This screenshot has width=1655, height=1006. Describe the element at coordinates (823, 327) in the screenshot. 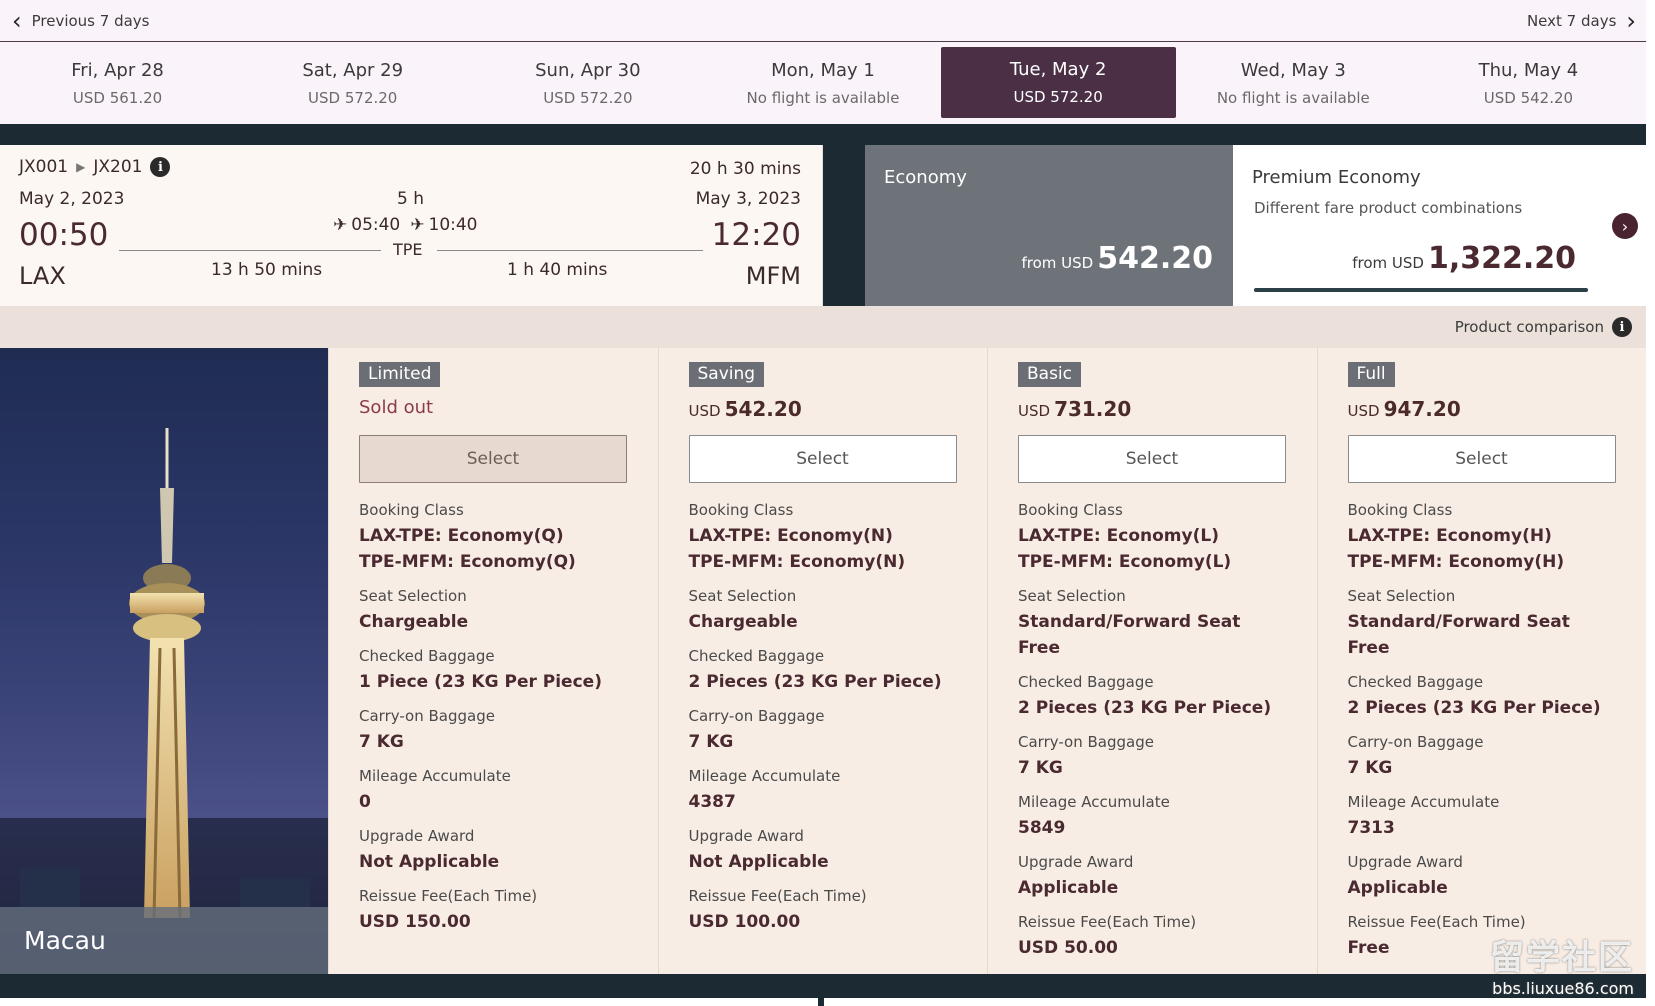

I see `product-comparison-bar: Product comparison i` at that location.